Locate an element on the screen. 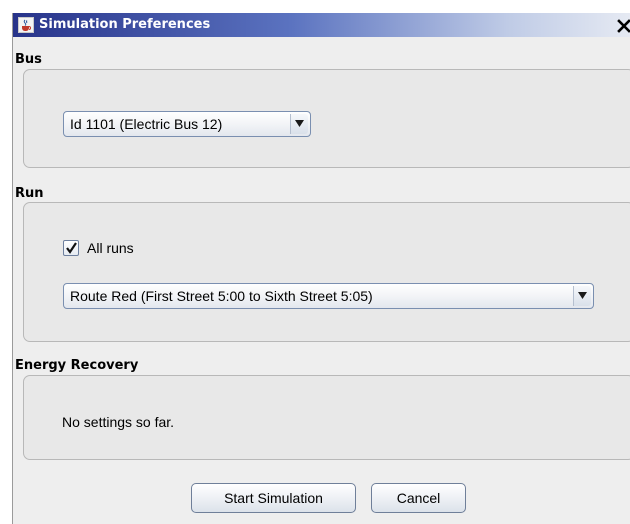 The height and width of the screenshot is (524, 630). energy-recovery-section-label: Energy Recovery is located at coordinates (77, 365).